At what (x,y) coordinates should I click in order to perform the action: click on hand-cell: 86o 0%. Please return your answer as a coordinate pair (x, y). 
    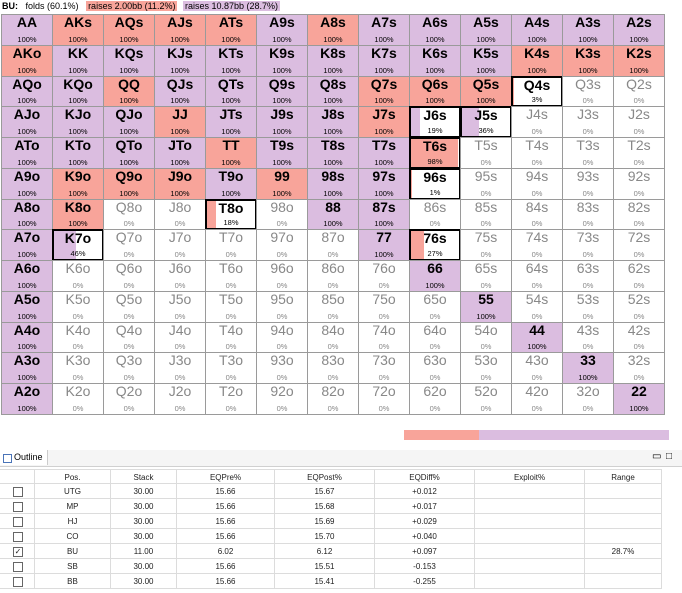
    Looking at the image, I should click on (333, 276).